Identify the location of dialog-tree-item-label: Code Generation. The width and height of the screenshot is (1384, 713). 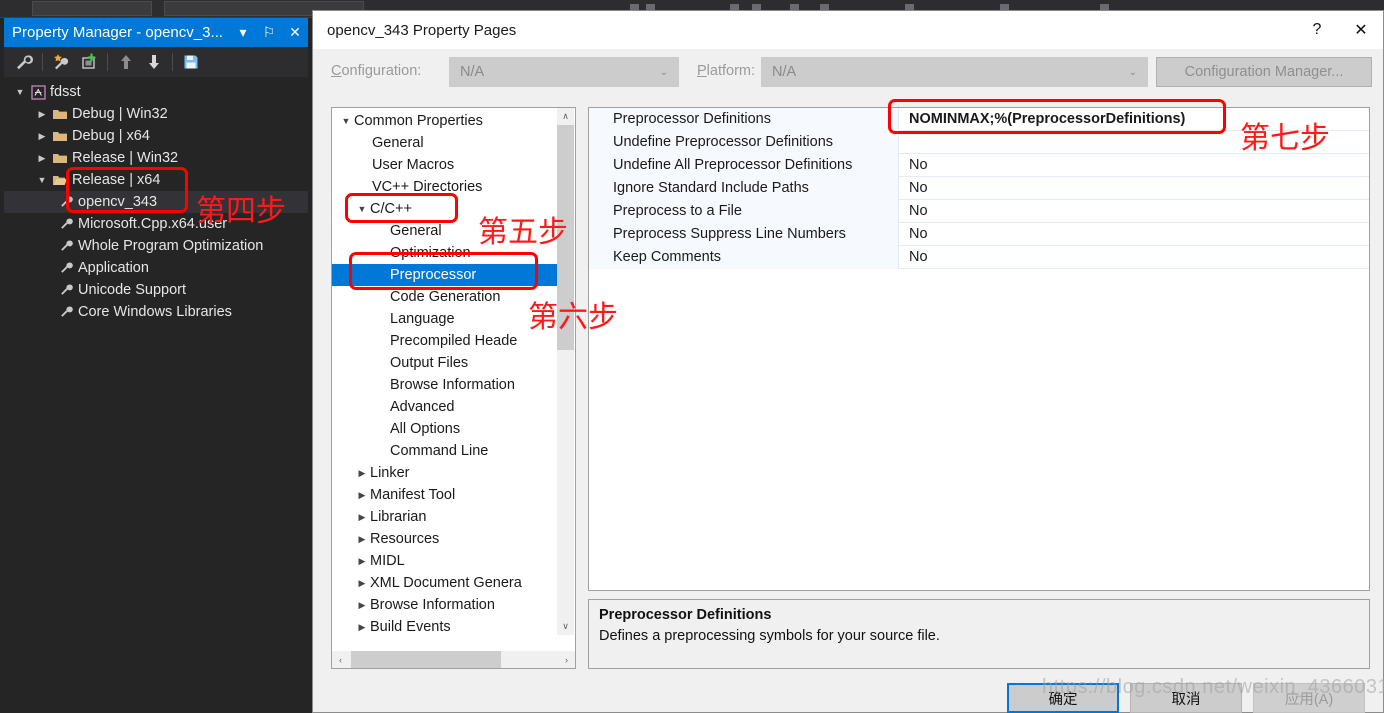
(445, 297).